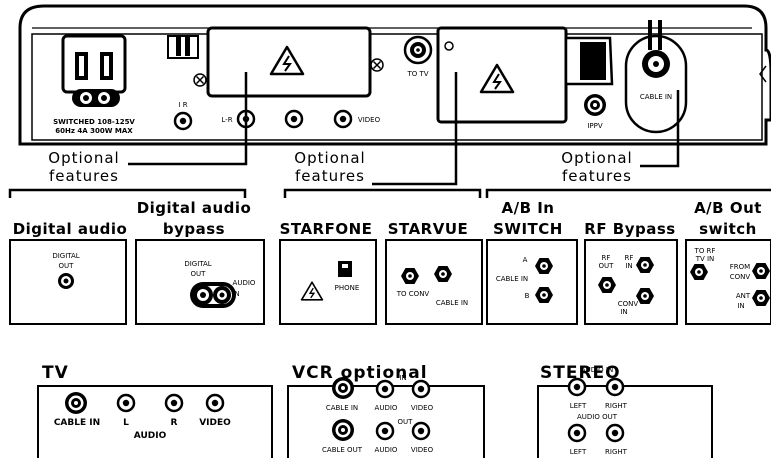  I want to click on rf-bypass-module: RF OUT RF IN CONV IN, so click(631, 282).